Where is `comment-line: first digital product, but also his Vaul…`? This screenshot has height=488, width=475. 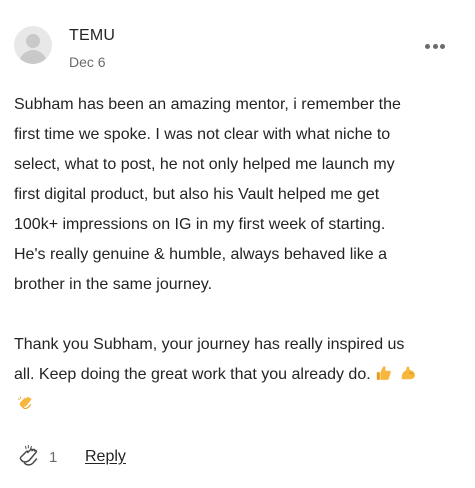 comment-line: first digital product, but also his Vaul… is located at coordinates (197, 194).